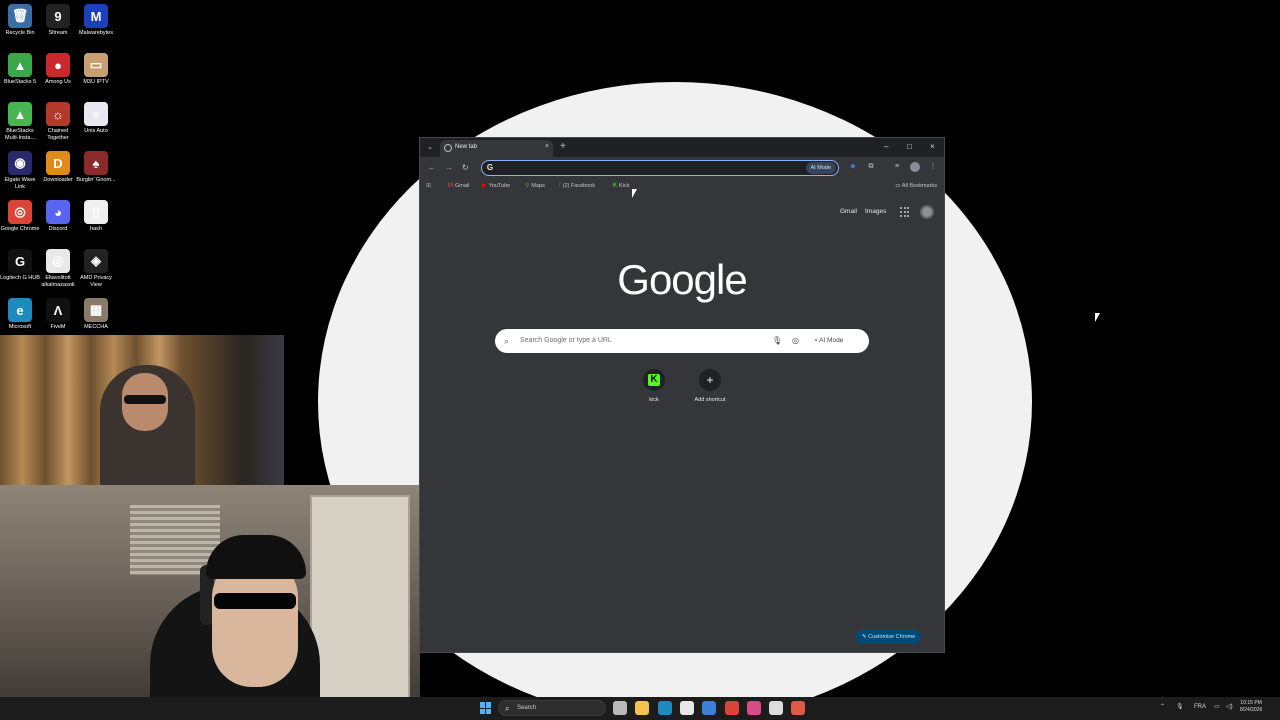  Describe the element at coordinates (875, 212) in the screenshot. I see `images-link: Images` at that location.